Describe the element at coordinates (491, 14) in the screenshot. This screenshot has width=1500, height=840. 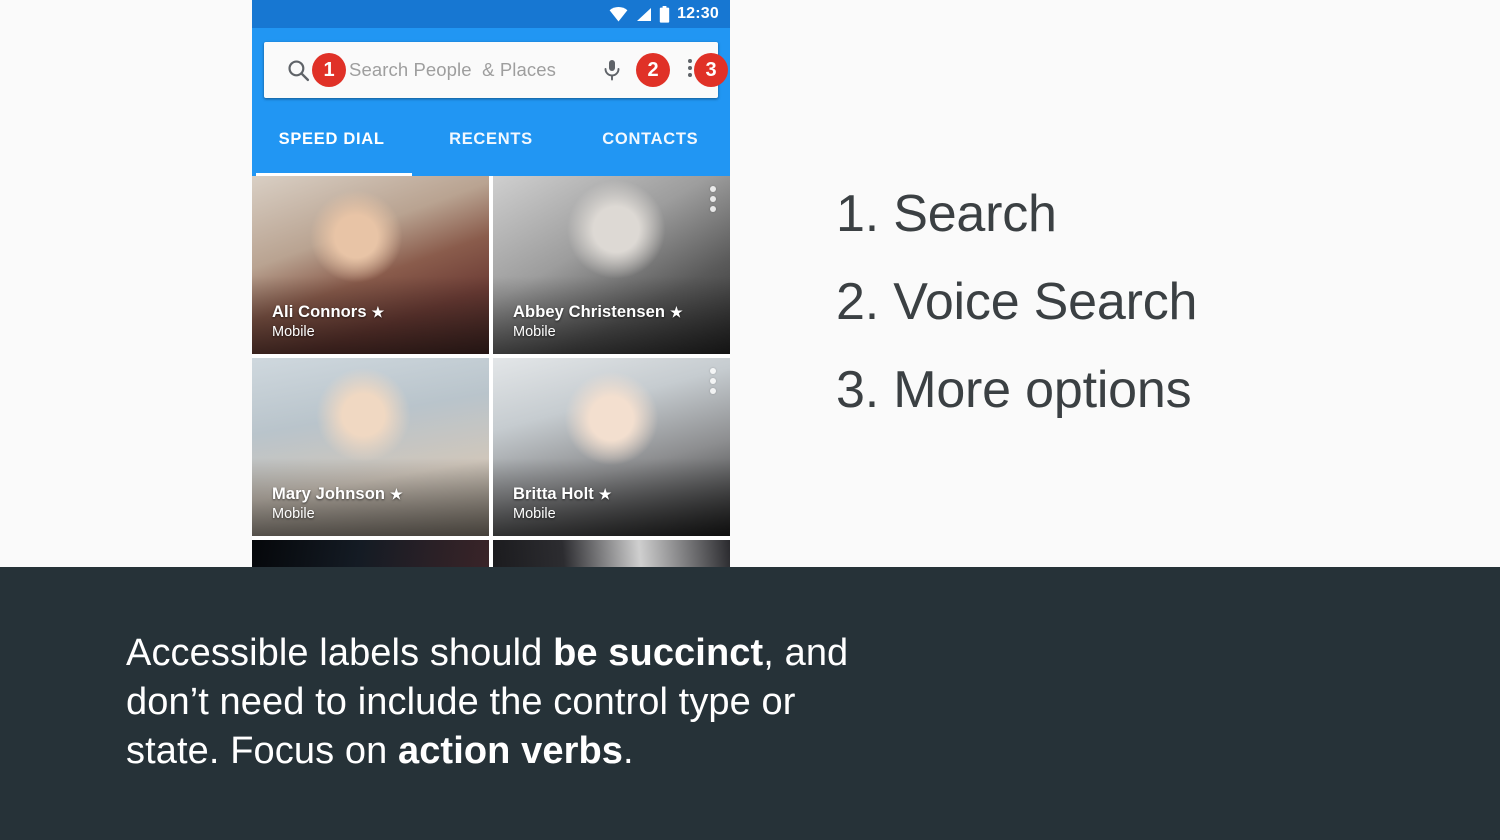
I see `status-bar: 12:30` at that location.